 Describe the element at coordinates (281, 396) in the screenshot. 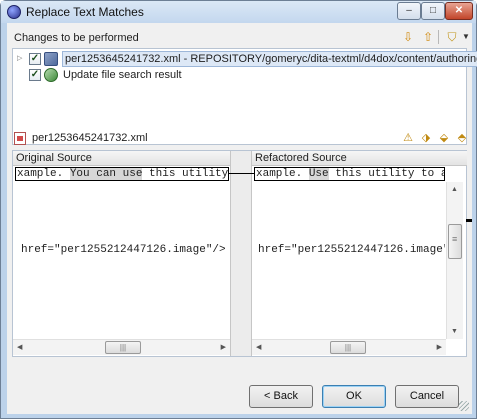

I see `back-button: < Back` at that location.